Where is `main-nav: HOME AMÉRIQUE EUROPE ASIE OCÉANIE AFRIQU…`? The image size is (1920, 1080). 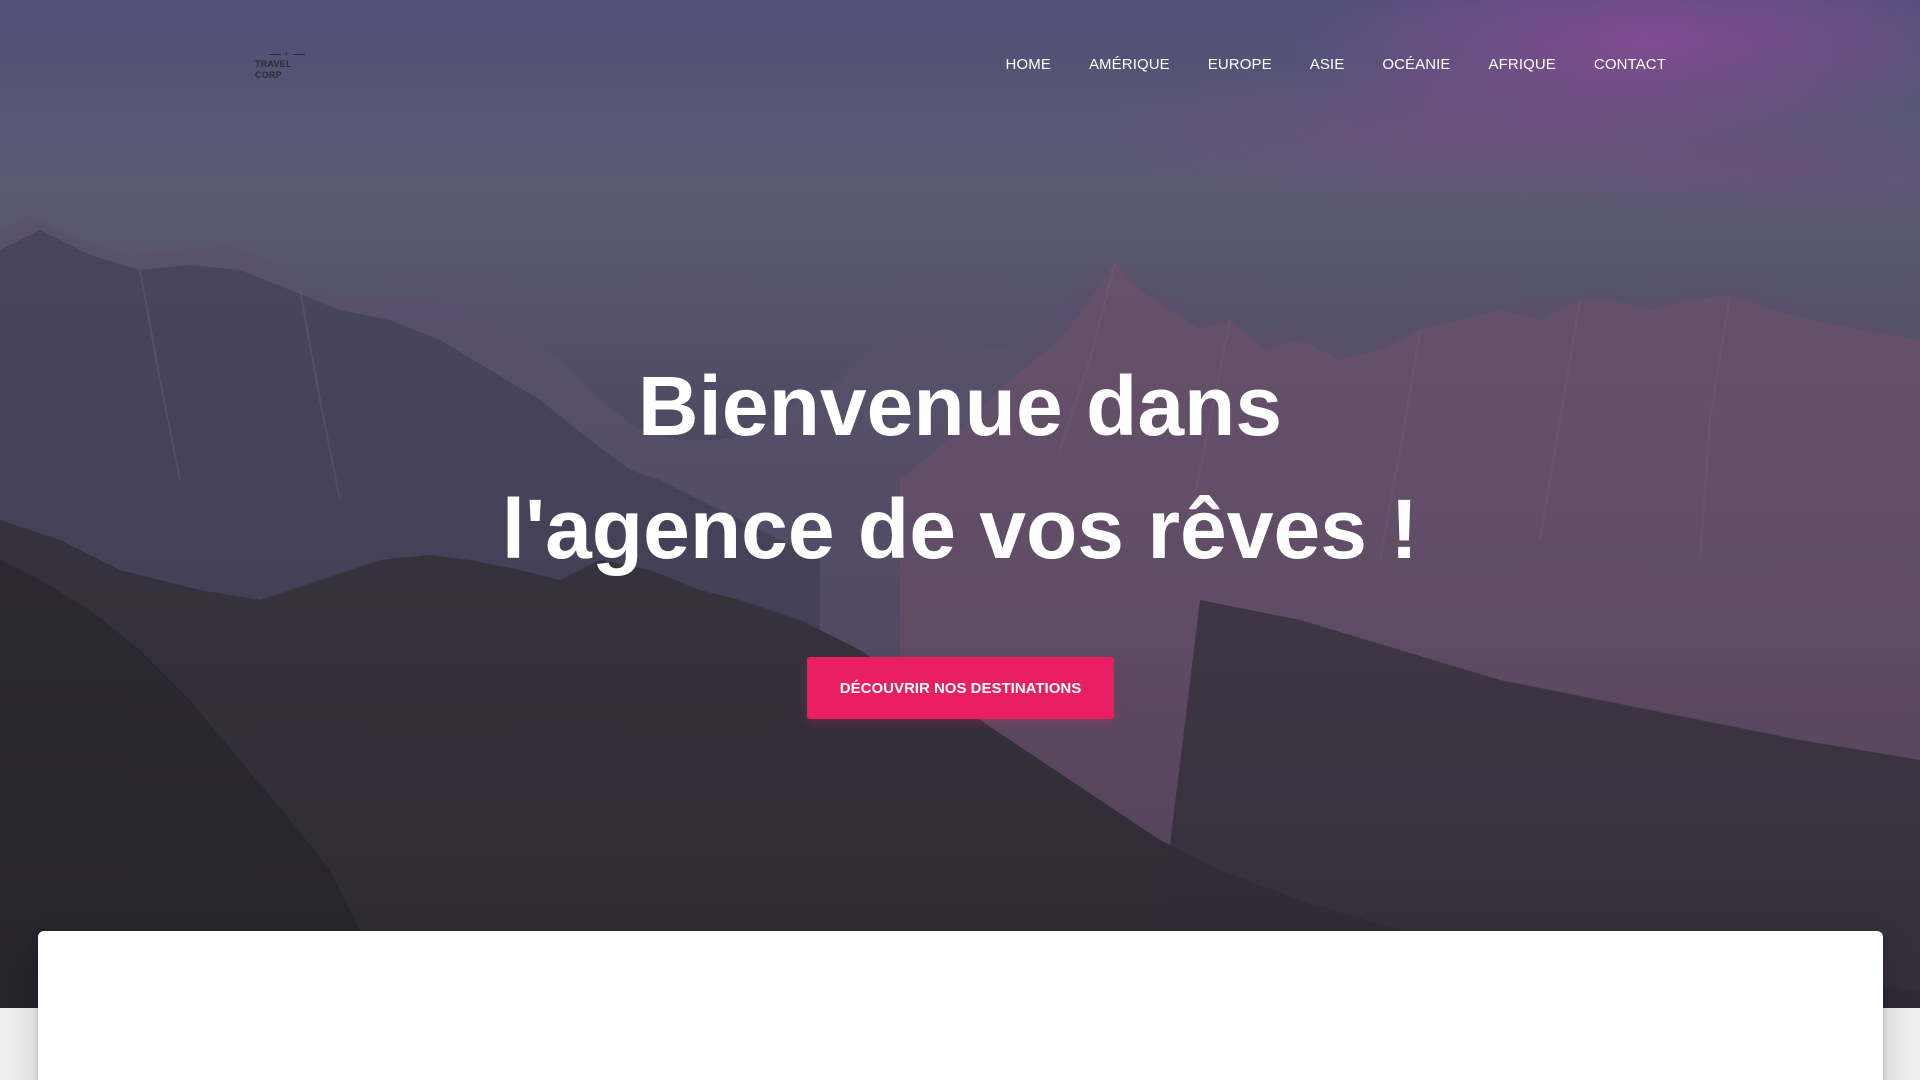 main-nav: HOME AMÉRIQUE EUROPE ASIE OCÉANIE AFRIQU… is located at coordinates (1336, 64).